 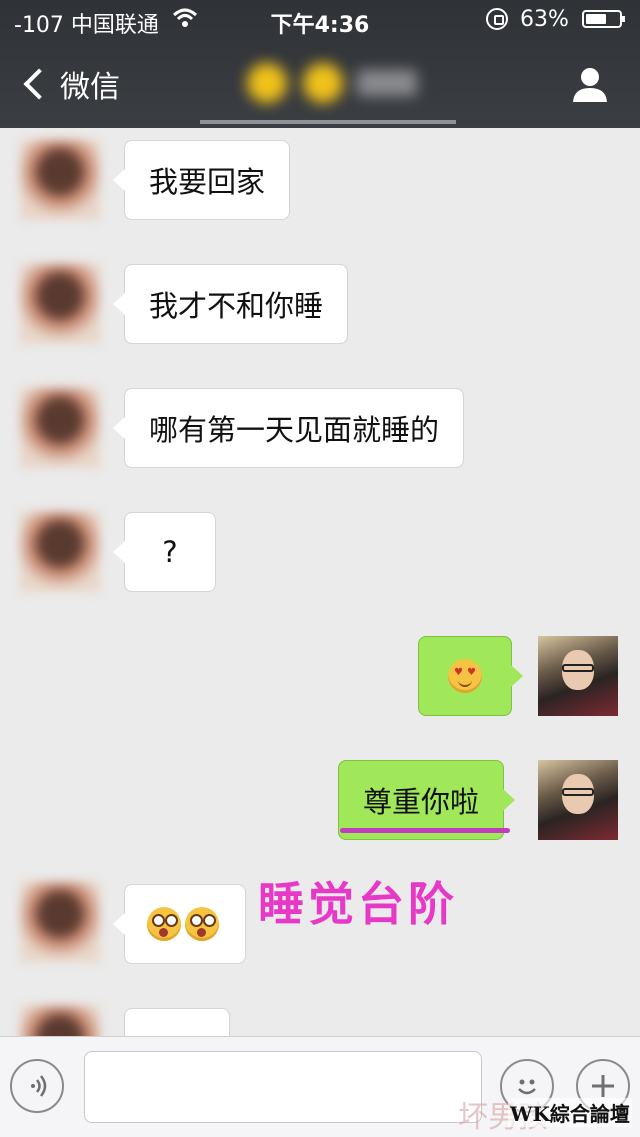 I want to click on status-bar: -107 中国联通 下午4:36 63%, so click(x=320, y=20).